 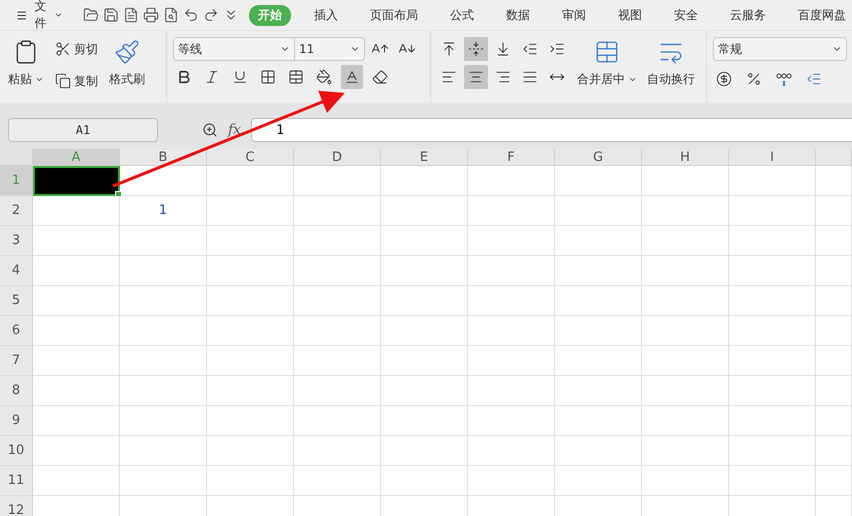 What do you see at coordinates (780, 49) in the screenshot?
I see `number-format-field: 常规` at bounding box center [780, 49].